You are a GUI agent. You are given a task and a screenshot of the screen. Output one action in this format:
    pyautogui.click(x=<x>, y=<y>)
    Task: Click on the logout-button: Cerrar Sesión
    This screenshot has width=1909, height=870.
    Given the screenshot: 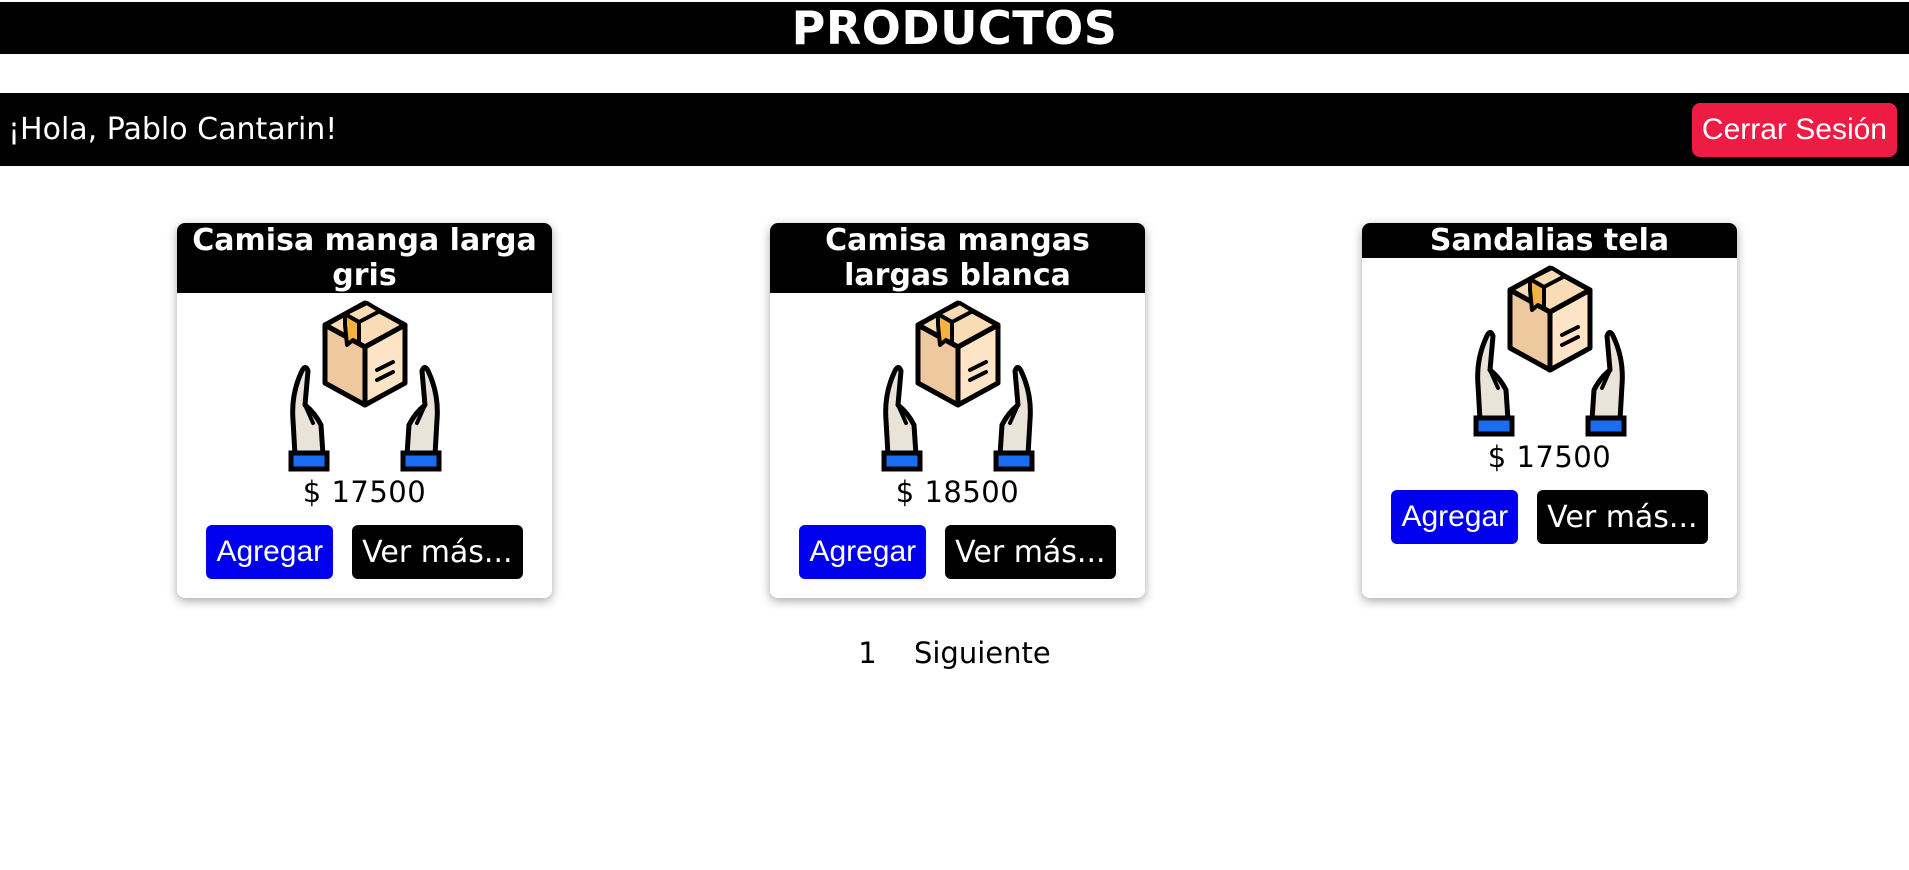 What is the action you would take?
    pyautogui.click(x=1794, y=130)
    